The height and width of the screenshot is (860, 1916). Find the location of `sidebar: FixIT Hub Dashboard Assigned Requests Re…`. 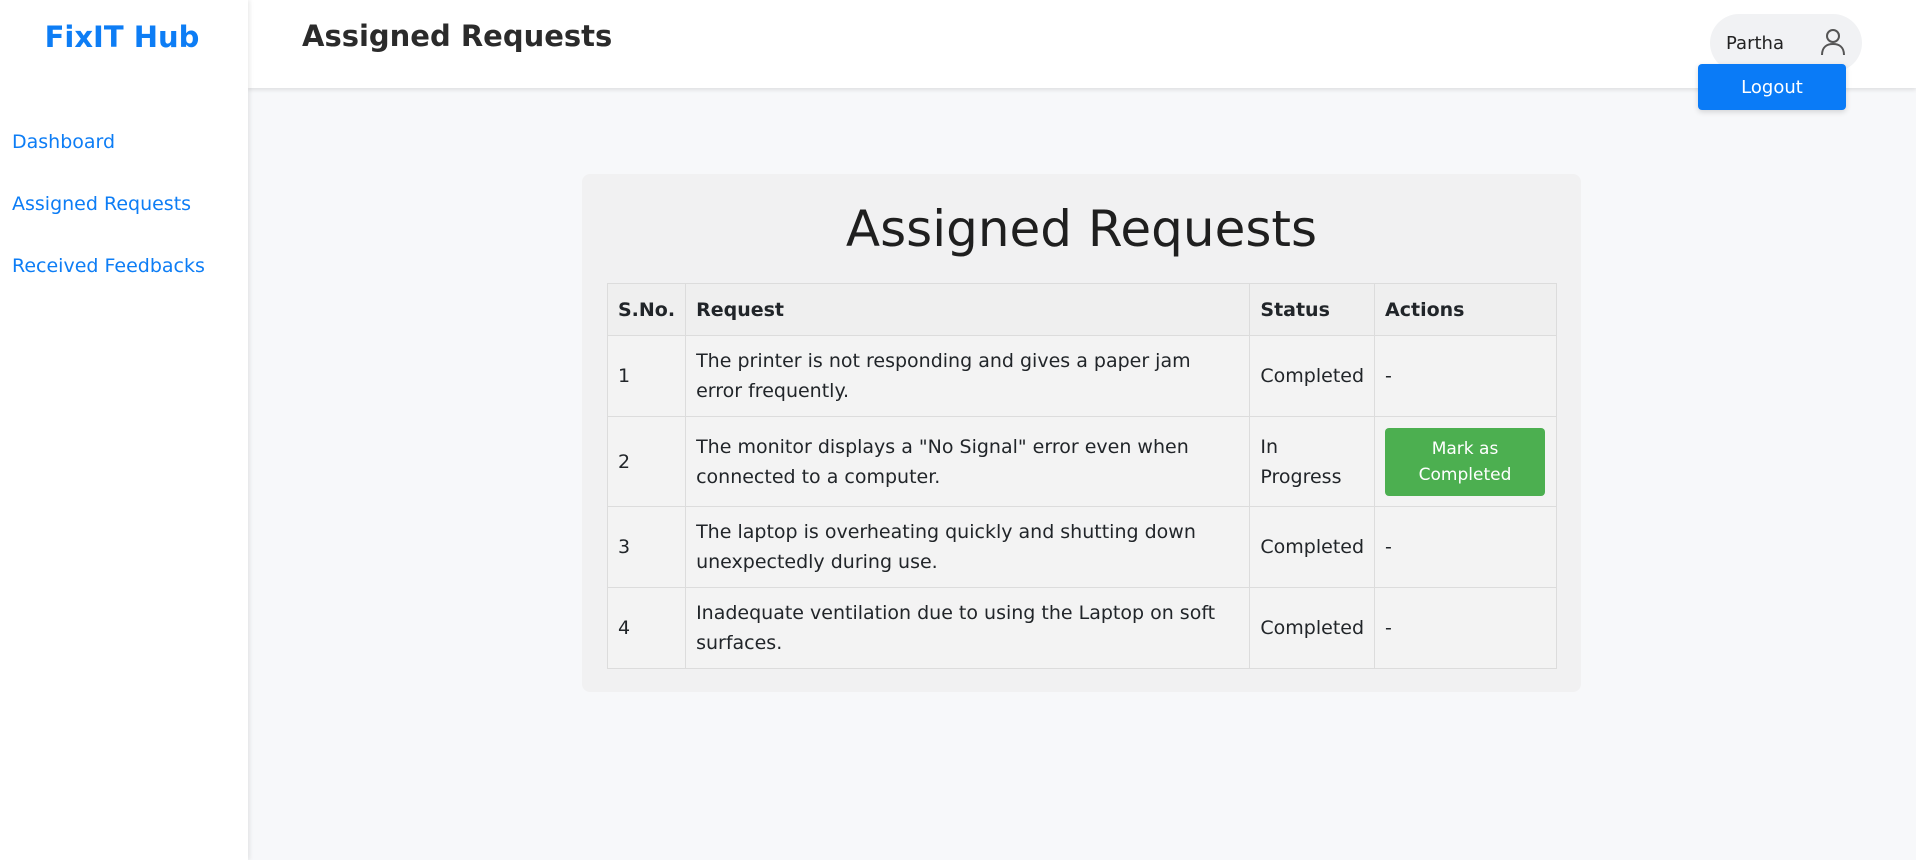

sidebar: FixIT Hub Dashboard Assigned Requests Re… is located at coordinates (124, 430).